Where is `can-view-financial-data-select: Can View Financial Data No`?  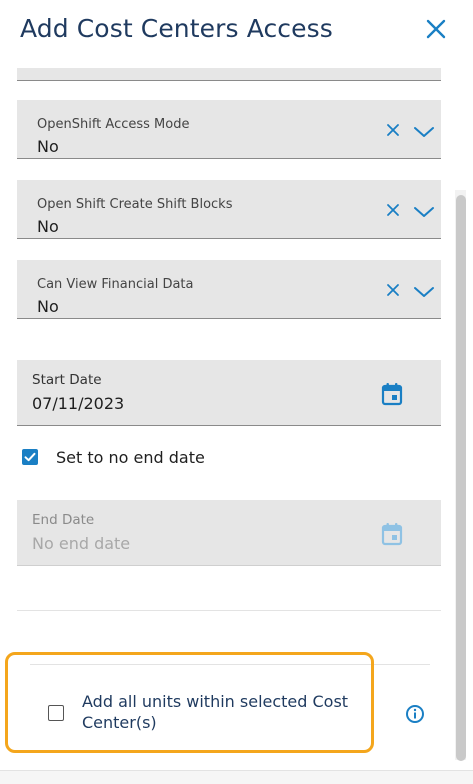 can-view-financial-data-select: Can View Financial Data No is located at coordinates (229, 289).